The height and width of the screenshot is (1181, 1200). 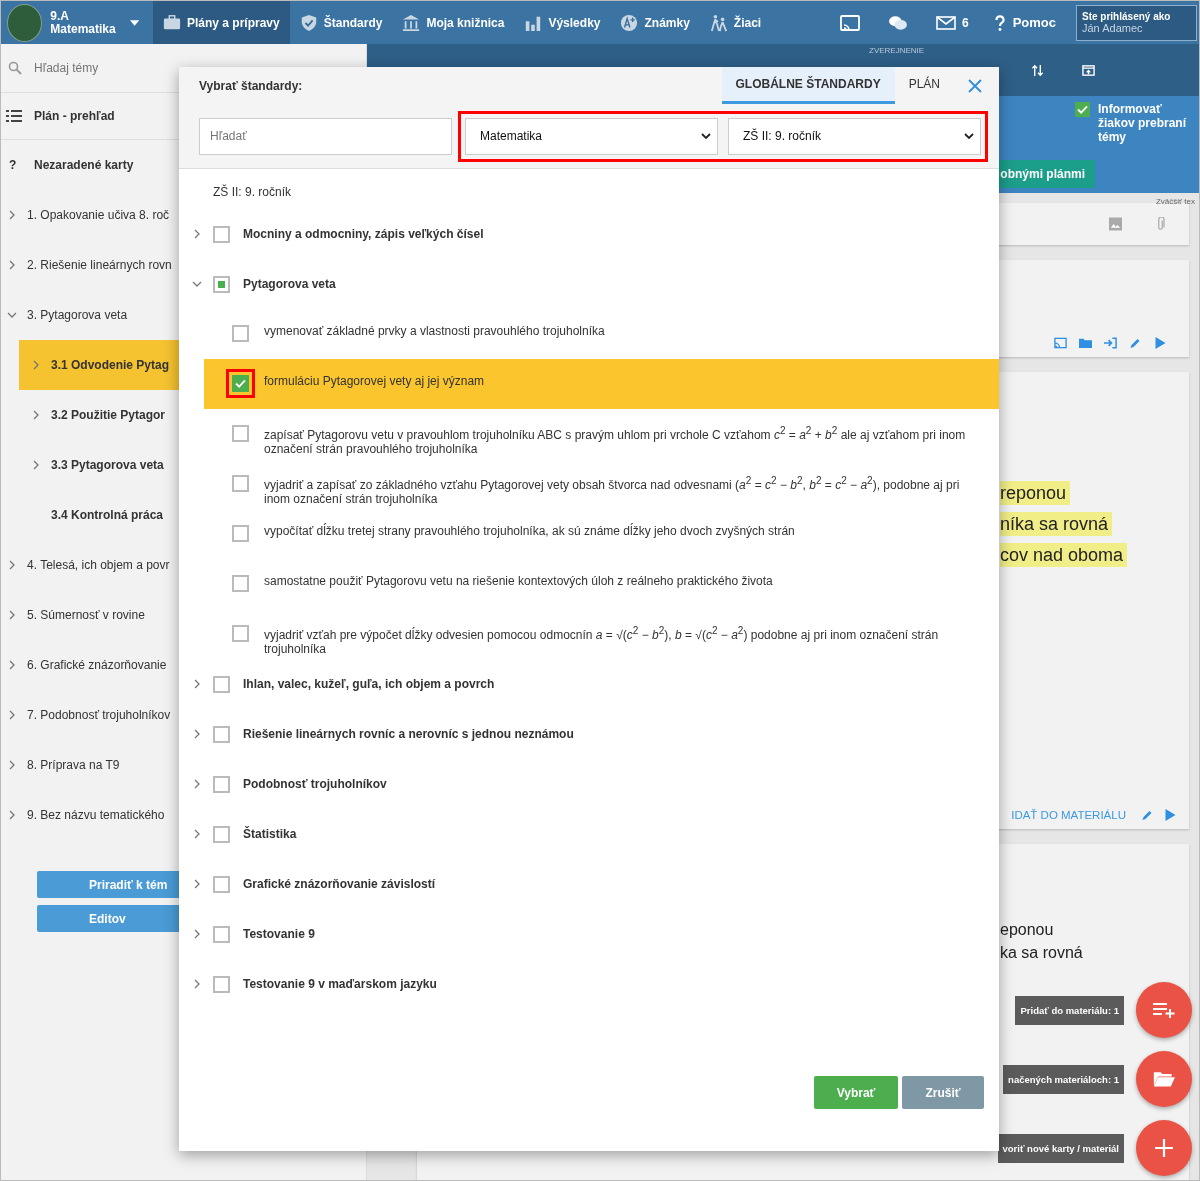 I want to click on toolbar-label: ZVEREJNENIE, so click(x=897, y=50).